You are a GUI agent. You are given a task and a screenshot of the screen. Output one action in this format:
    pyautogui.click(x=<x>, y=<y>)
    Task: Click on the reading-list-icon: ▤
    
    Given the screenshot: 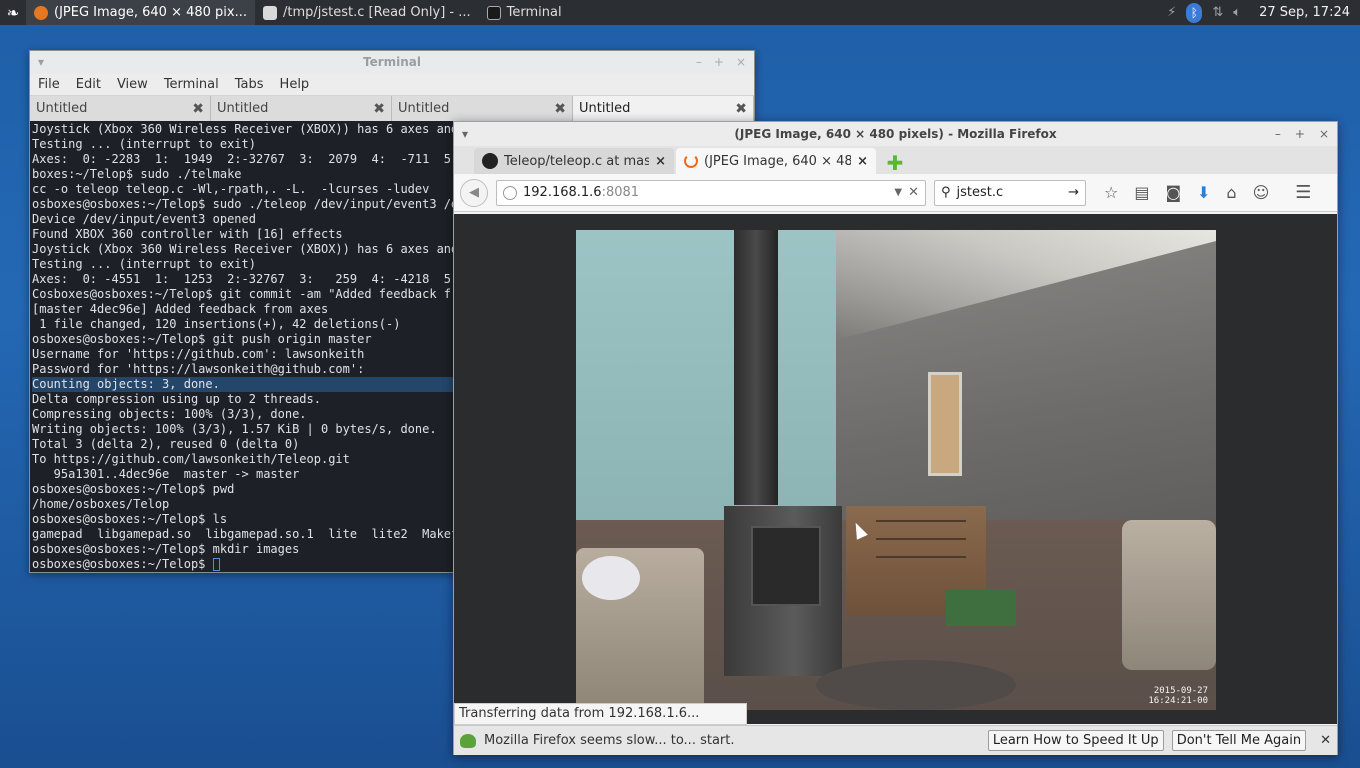 What is the action you would take?
    pyautogui.click(x=1141, y=192)
    